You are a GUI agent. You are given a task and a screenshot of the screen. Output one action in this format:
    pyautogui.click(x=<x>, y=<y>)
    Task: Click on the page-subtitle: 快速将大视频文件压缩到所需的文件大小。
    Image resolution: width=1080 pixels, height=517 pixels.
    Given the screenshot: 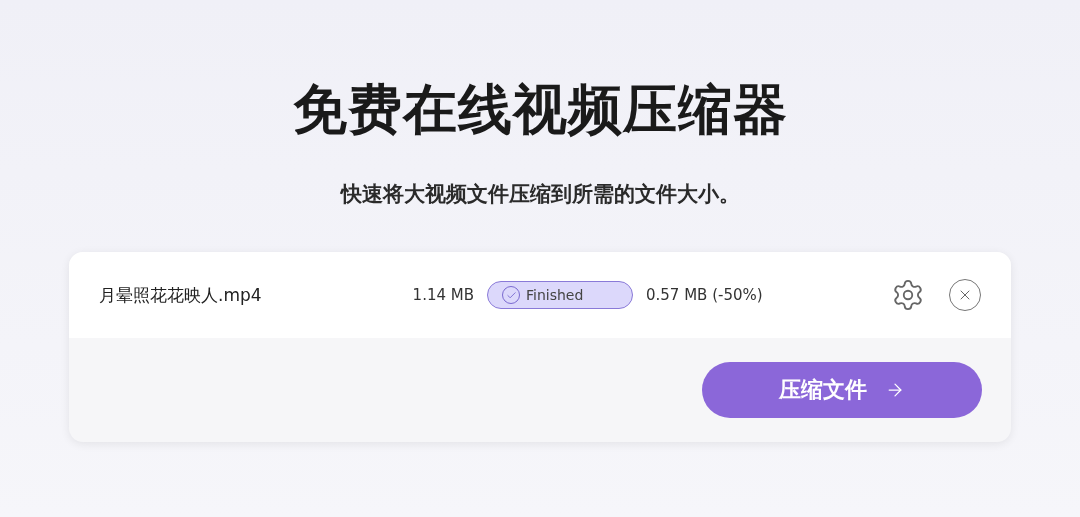 What is the action you would take?
    pyautogui.click(x=540, y=194)
    